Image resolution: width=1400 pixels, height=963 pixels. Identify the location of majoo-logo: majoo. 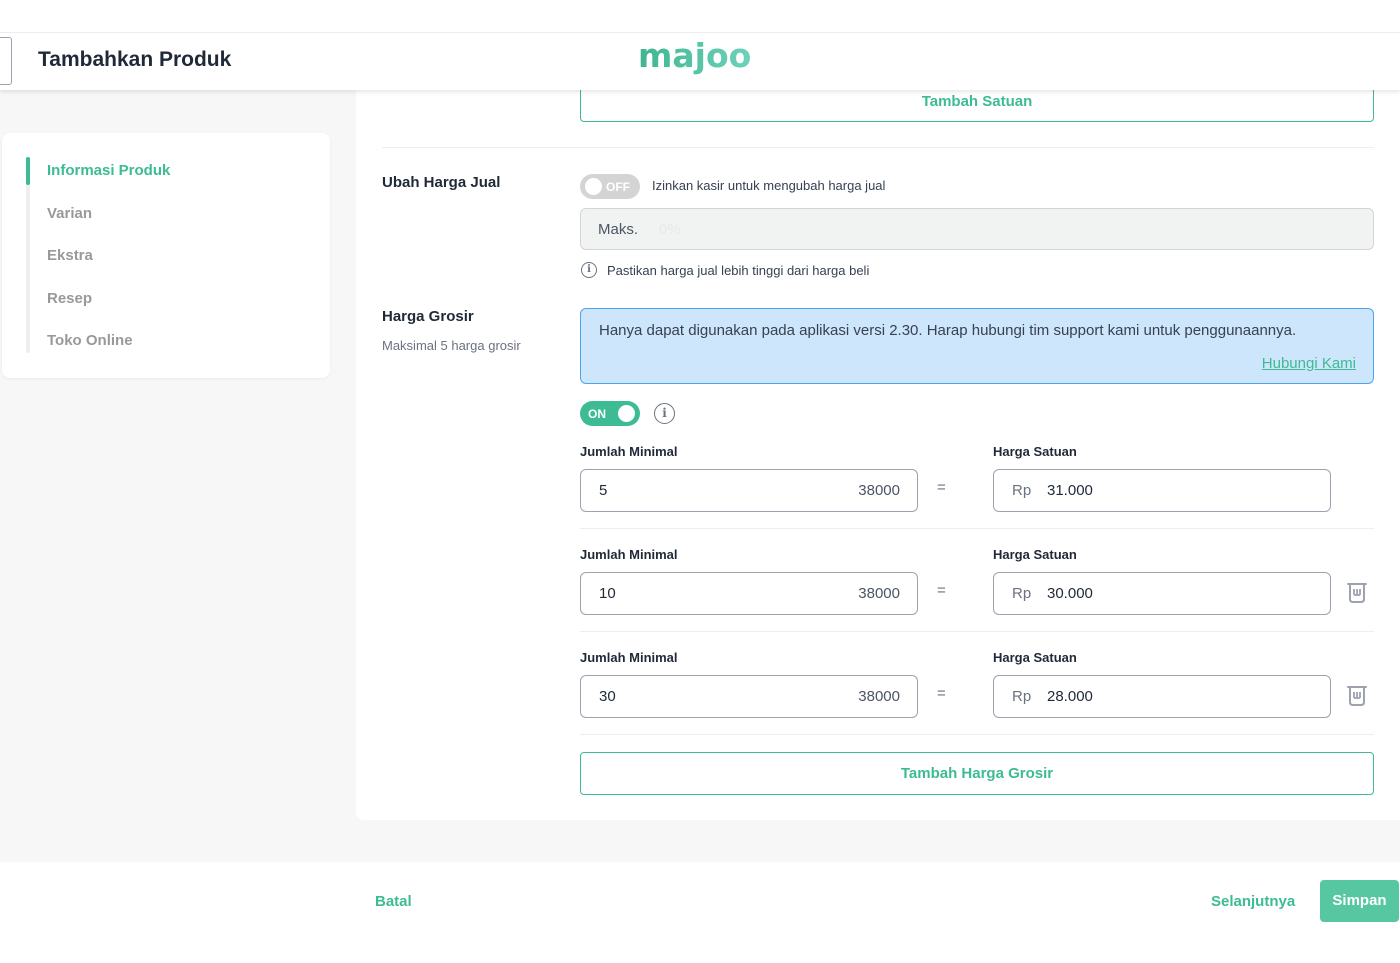
(694, 55).